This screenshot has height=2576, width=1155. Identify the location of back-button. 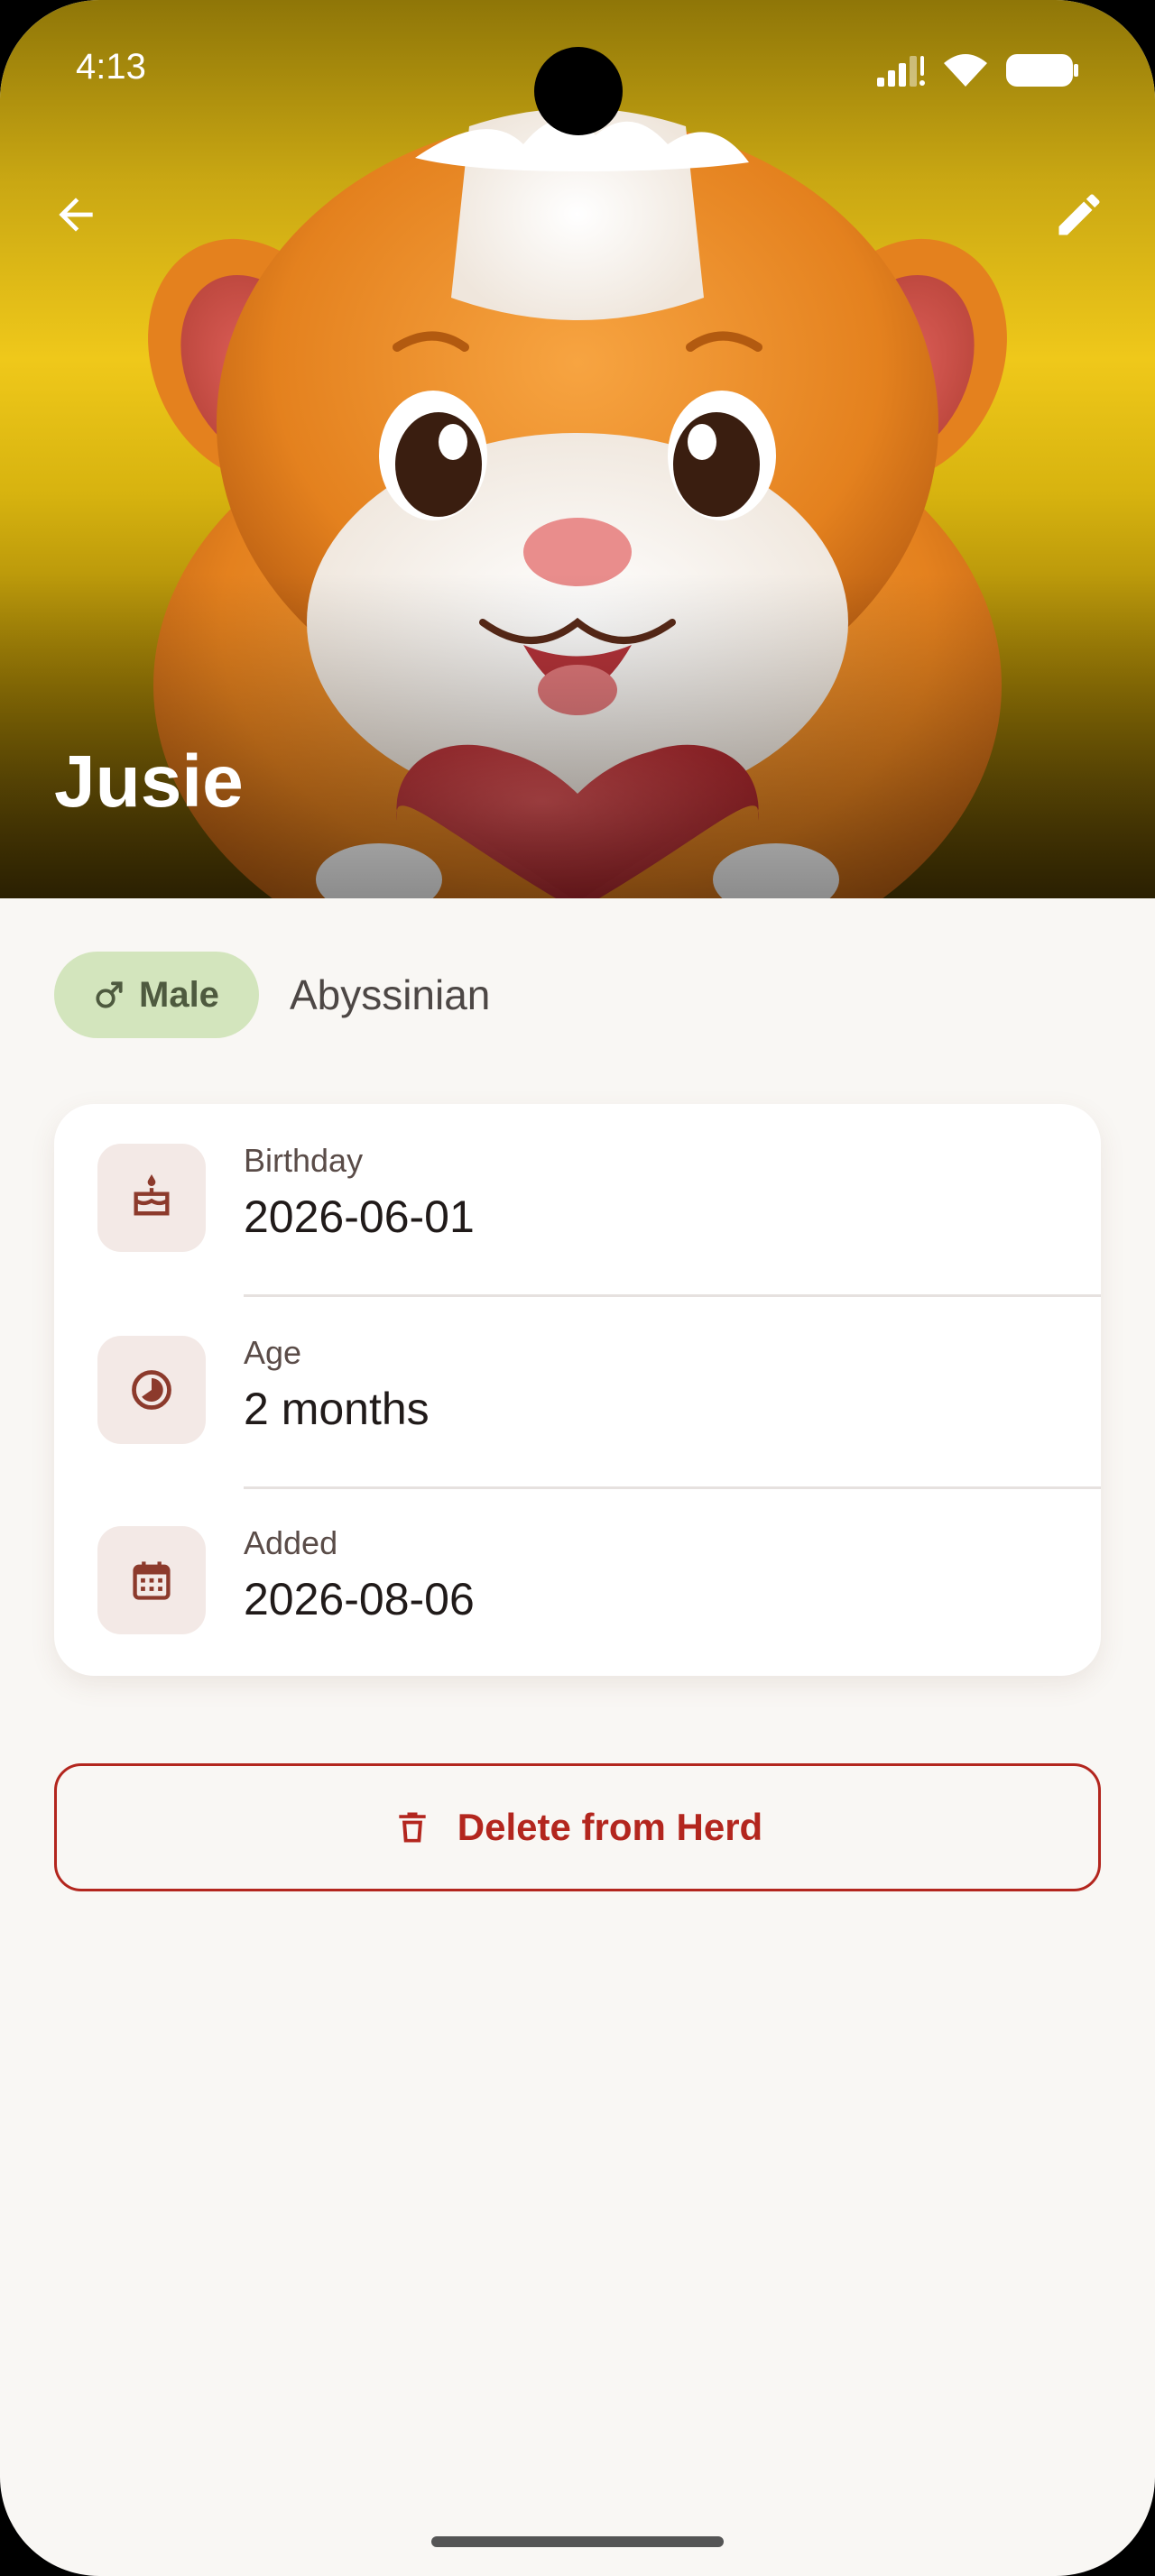
(76, 215).